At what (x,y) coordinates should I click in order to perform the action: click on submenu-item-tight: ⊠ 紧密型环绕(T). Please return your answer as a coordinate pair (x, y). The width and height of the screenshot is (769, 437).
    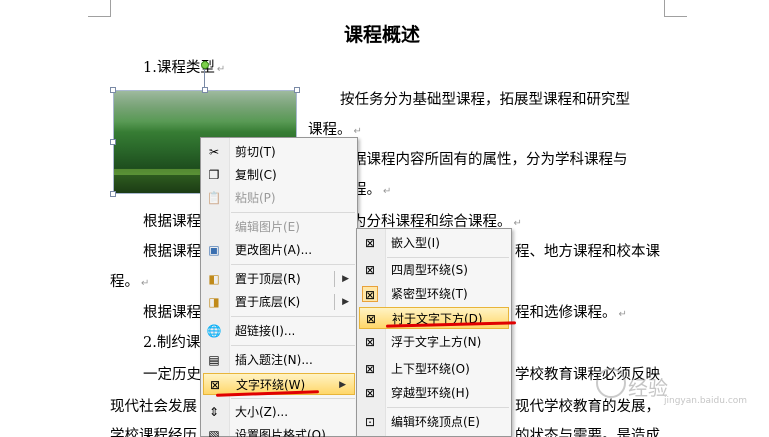
    Looking at the image, I should click on (434, 294).